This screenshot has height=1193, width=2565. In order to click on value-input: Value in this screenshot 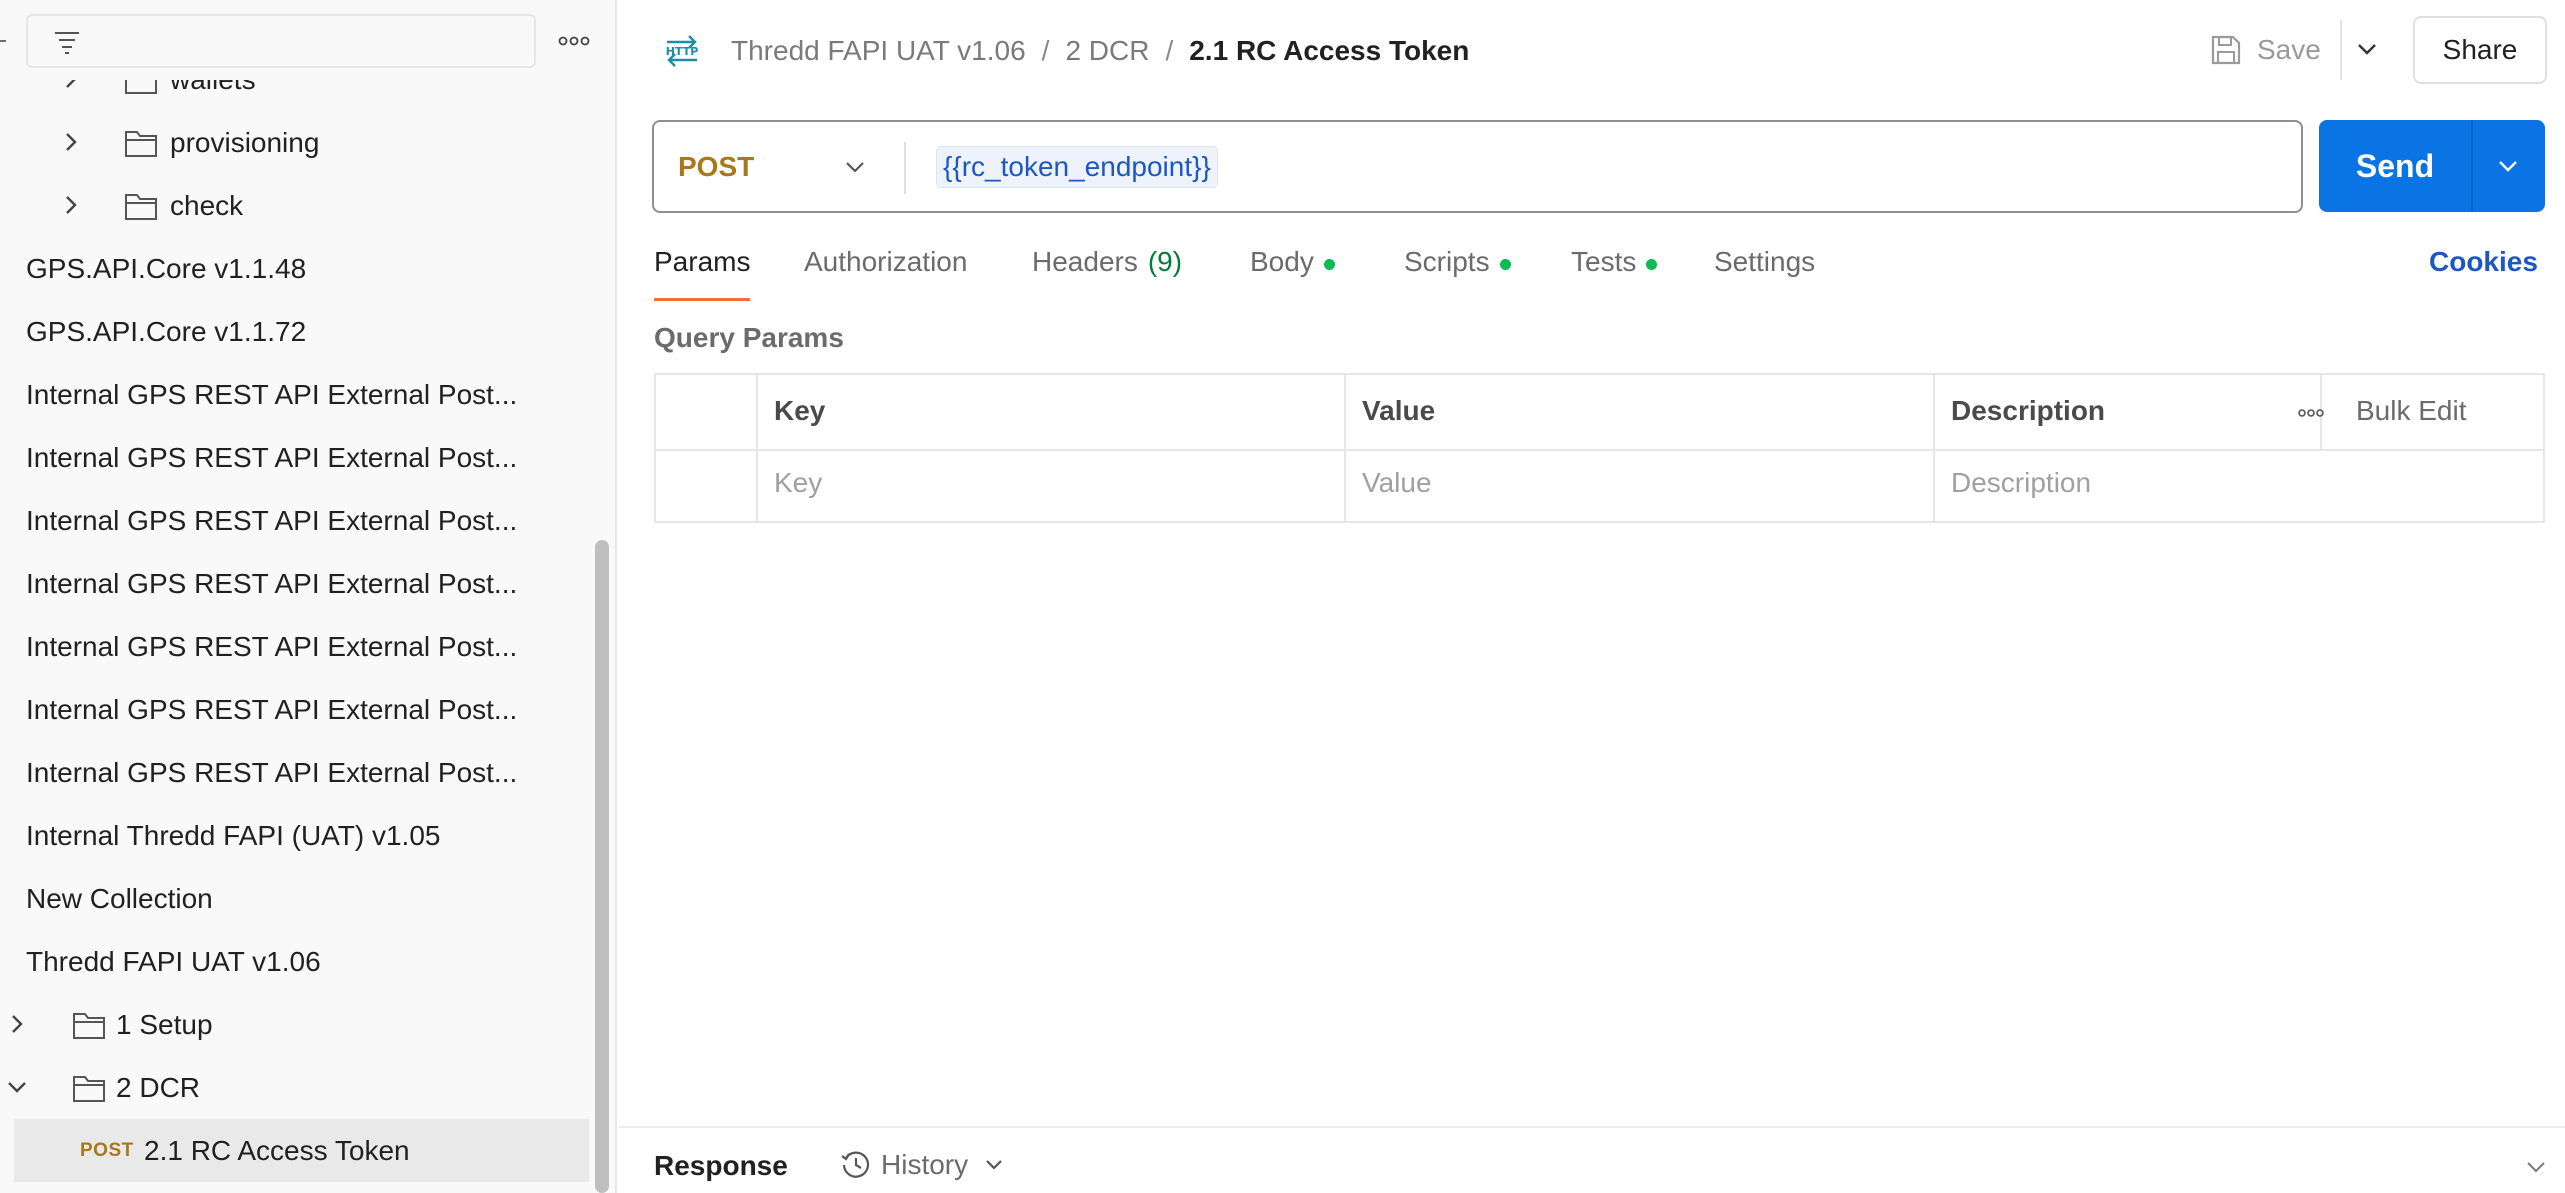, I will do `click(1397, 483)`.